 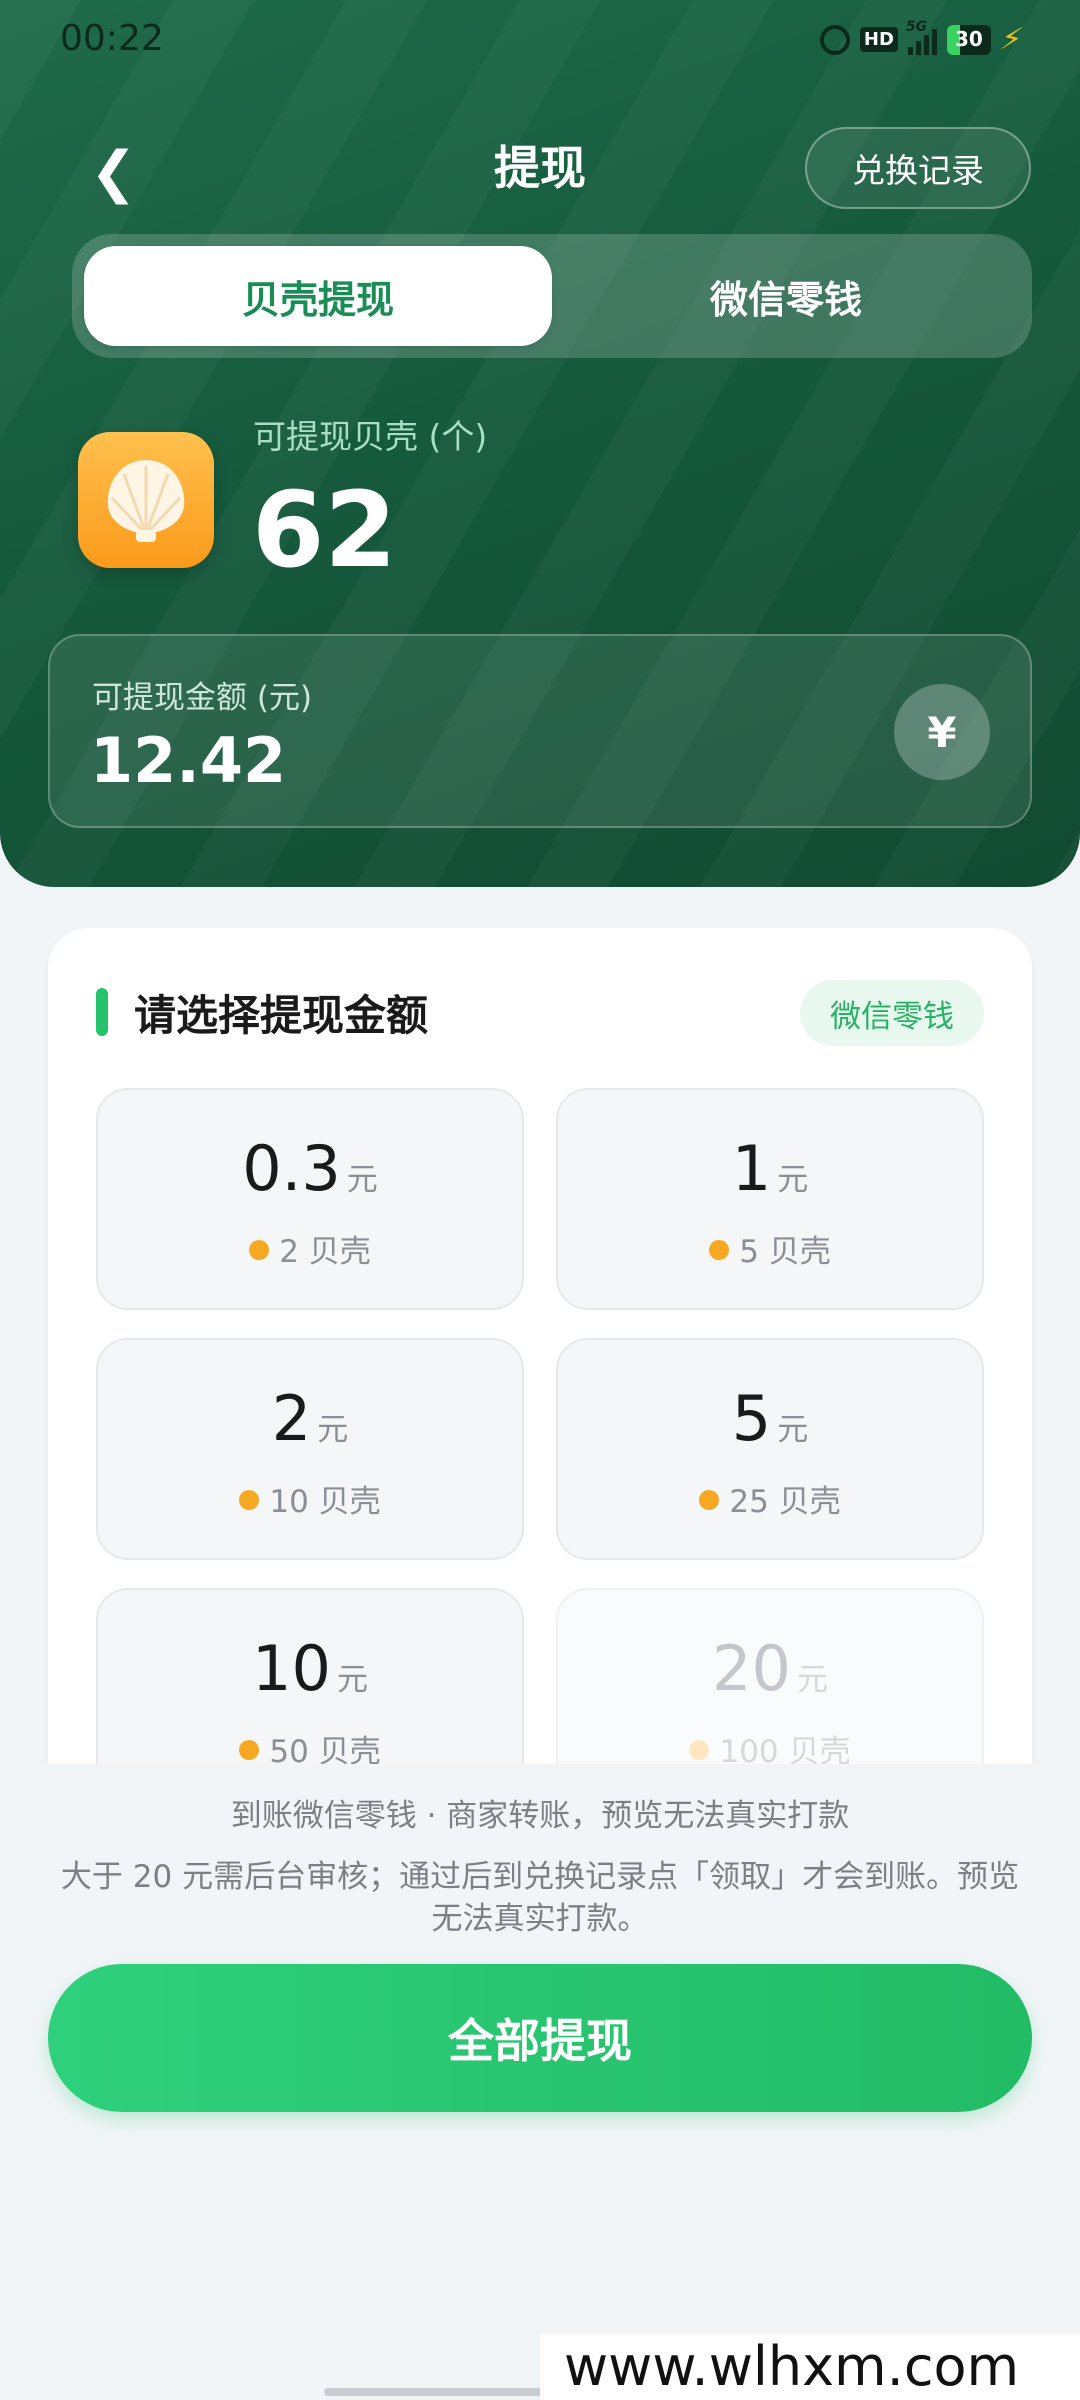 I want to click on shell-balance-value: 62, so click(x=324, y=530).